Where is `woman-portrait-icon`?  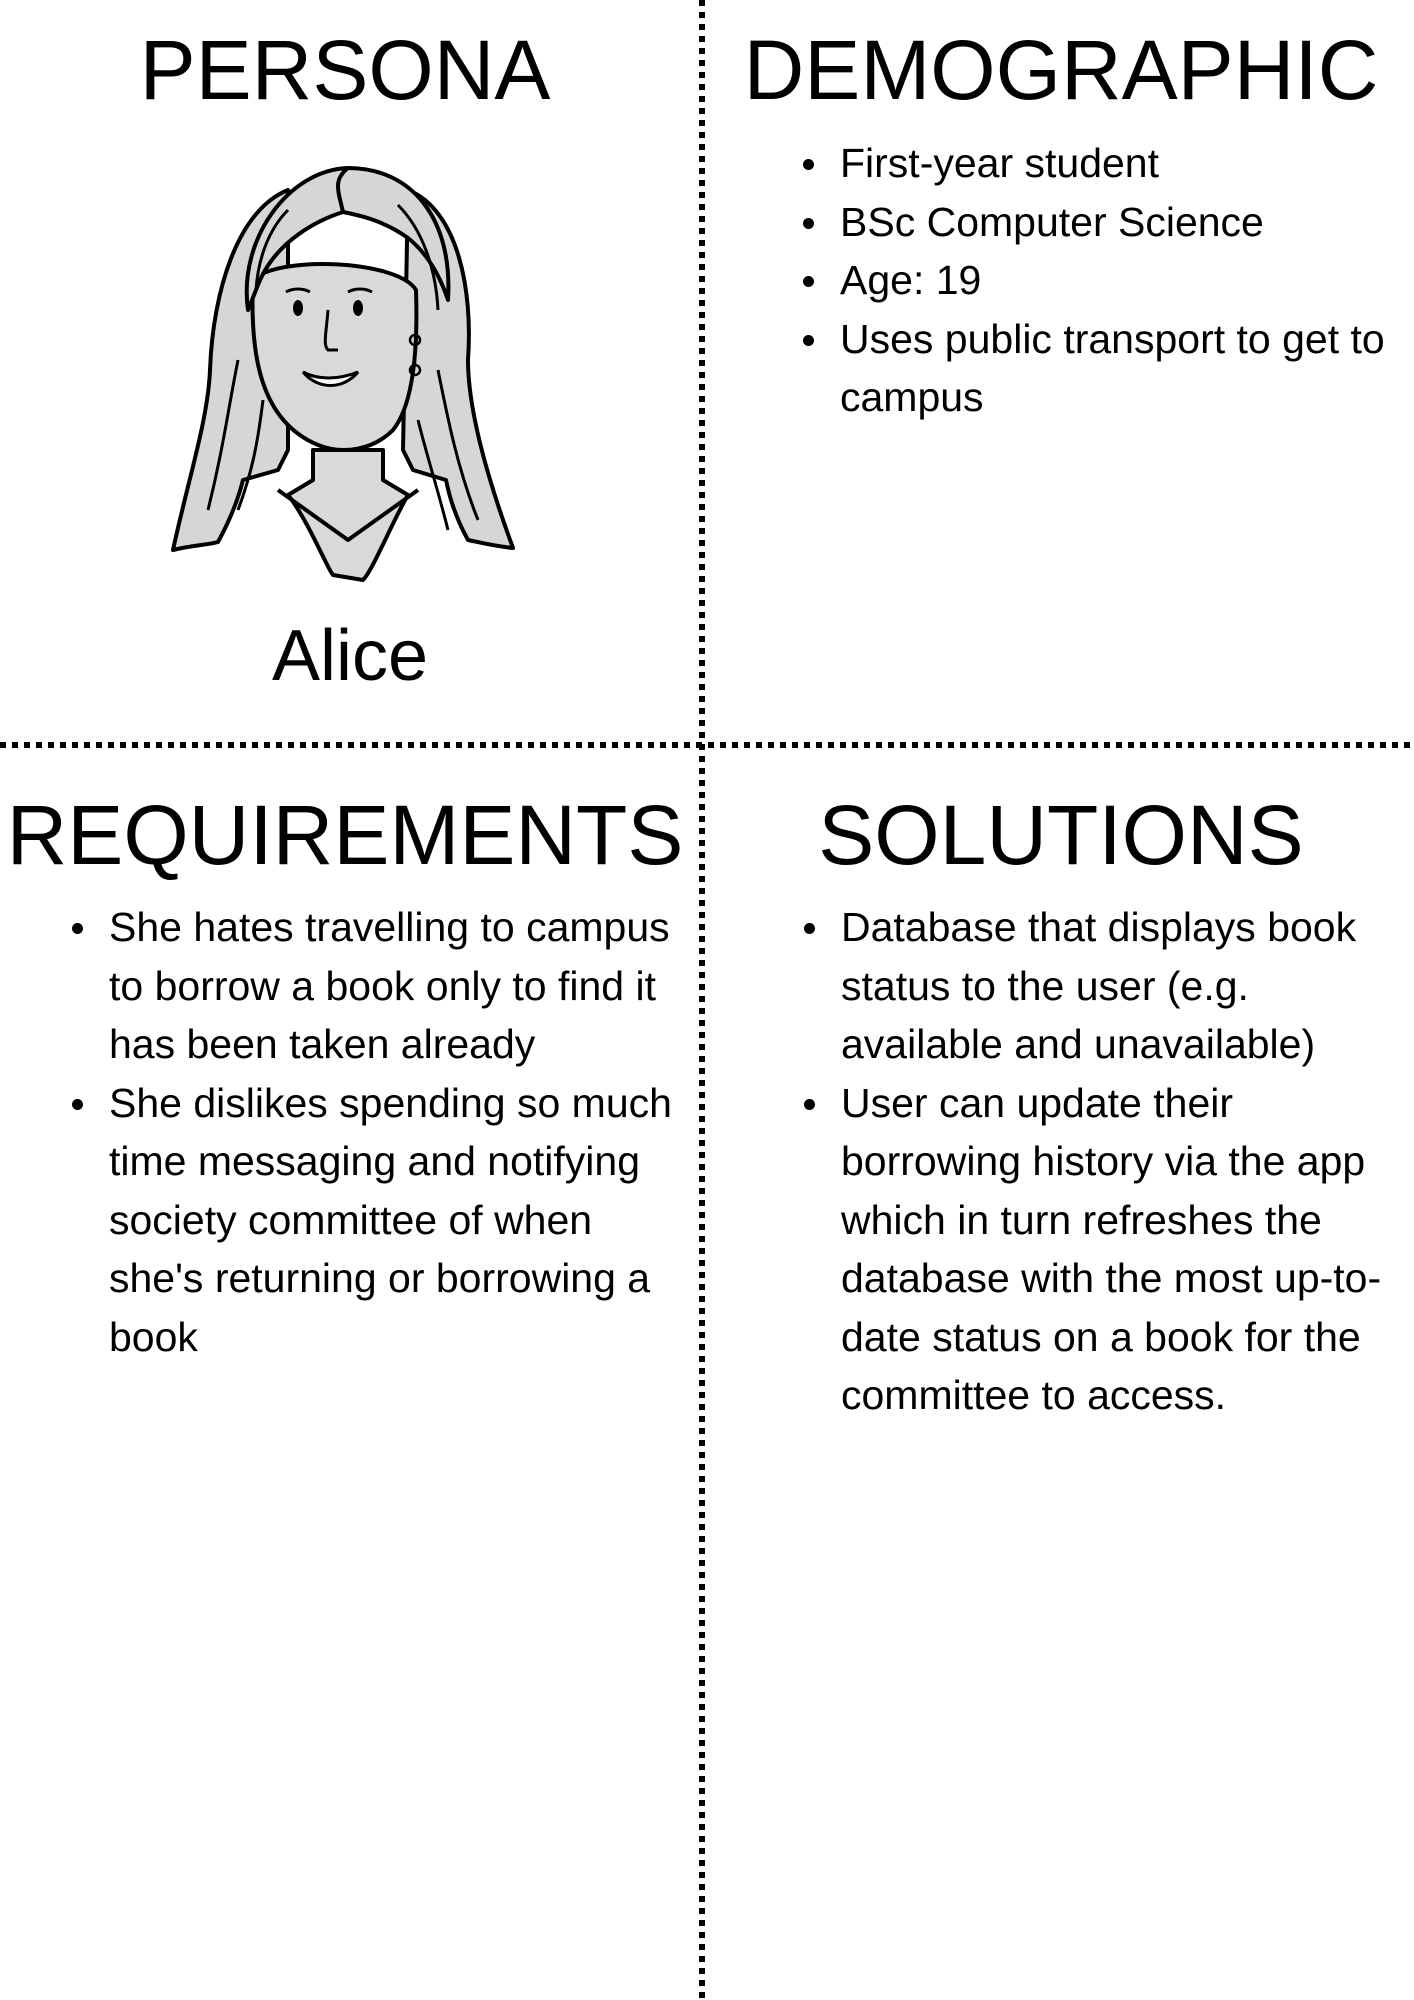 woman-portrait-icon is located at coordinates (343, 374).